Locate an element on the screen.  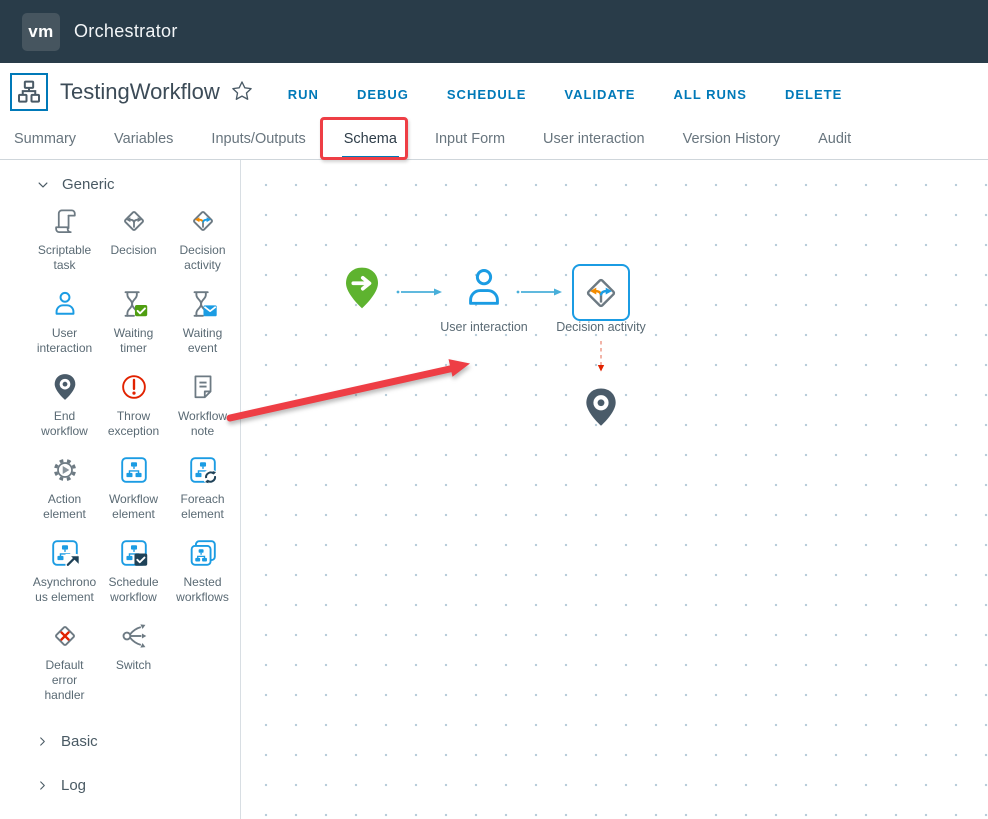
palette-item-label: Workflow note is located at coordinates (202, 423).